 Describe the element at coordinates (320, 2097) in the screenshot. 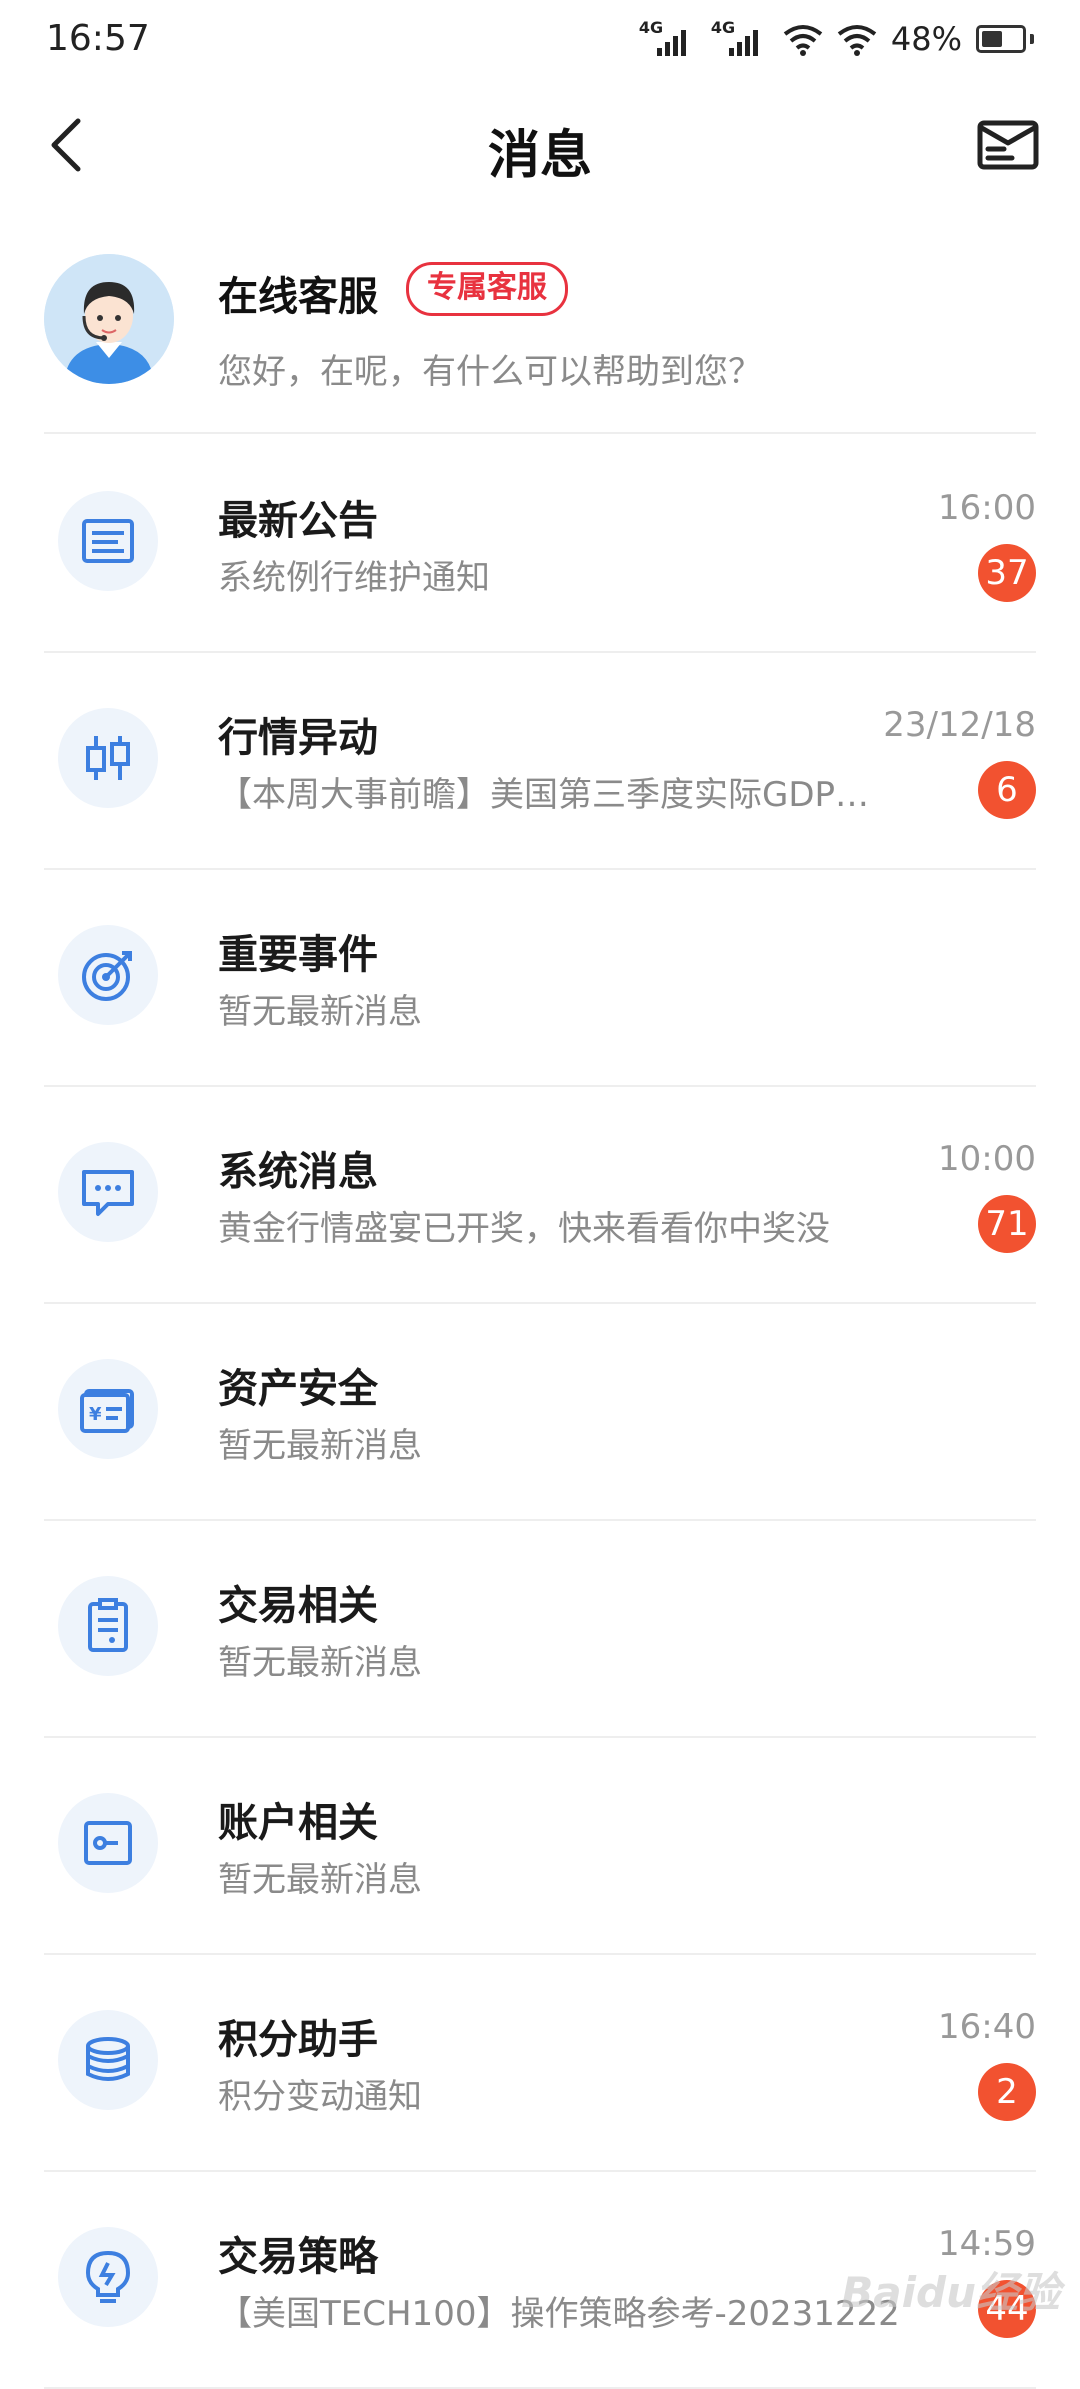

I see `item-subtitle: 积分变动通知` at that location.